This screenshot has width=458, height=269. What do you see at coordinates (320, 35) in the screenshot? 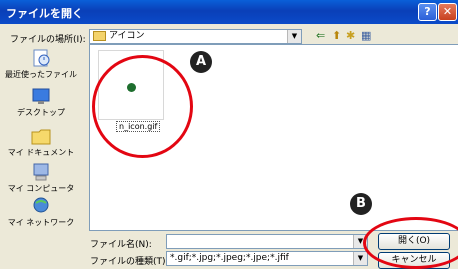
I see `back-icon: ⇐` at bounding box center [320, 35].